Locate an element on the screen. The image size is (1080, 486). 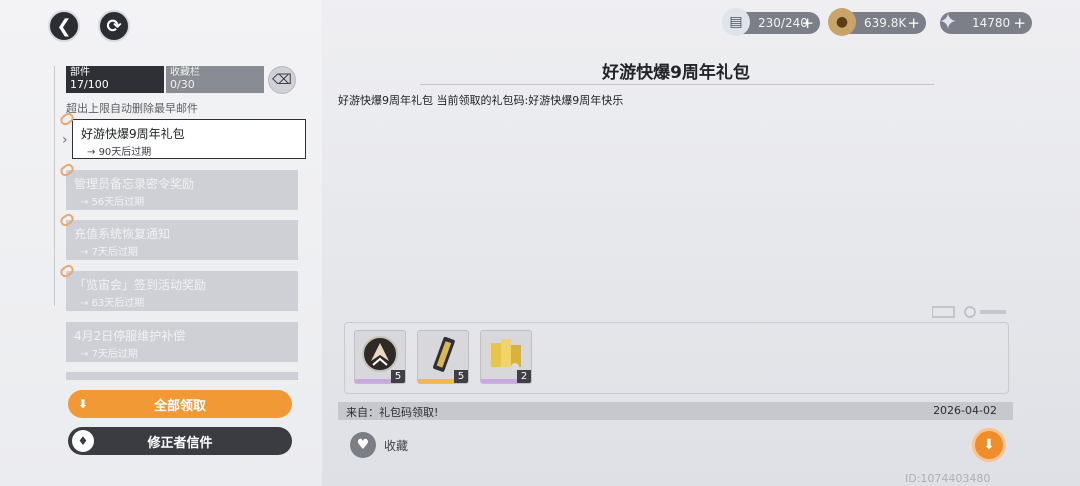
mail-date: 2026-04-02 is located at coordinates (965, 410).